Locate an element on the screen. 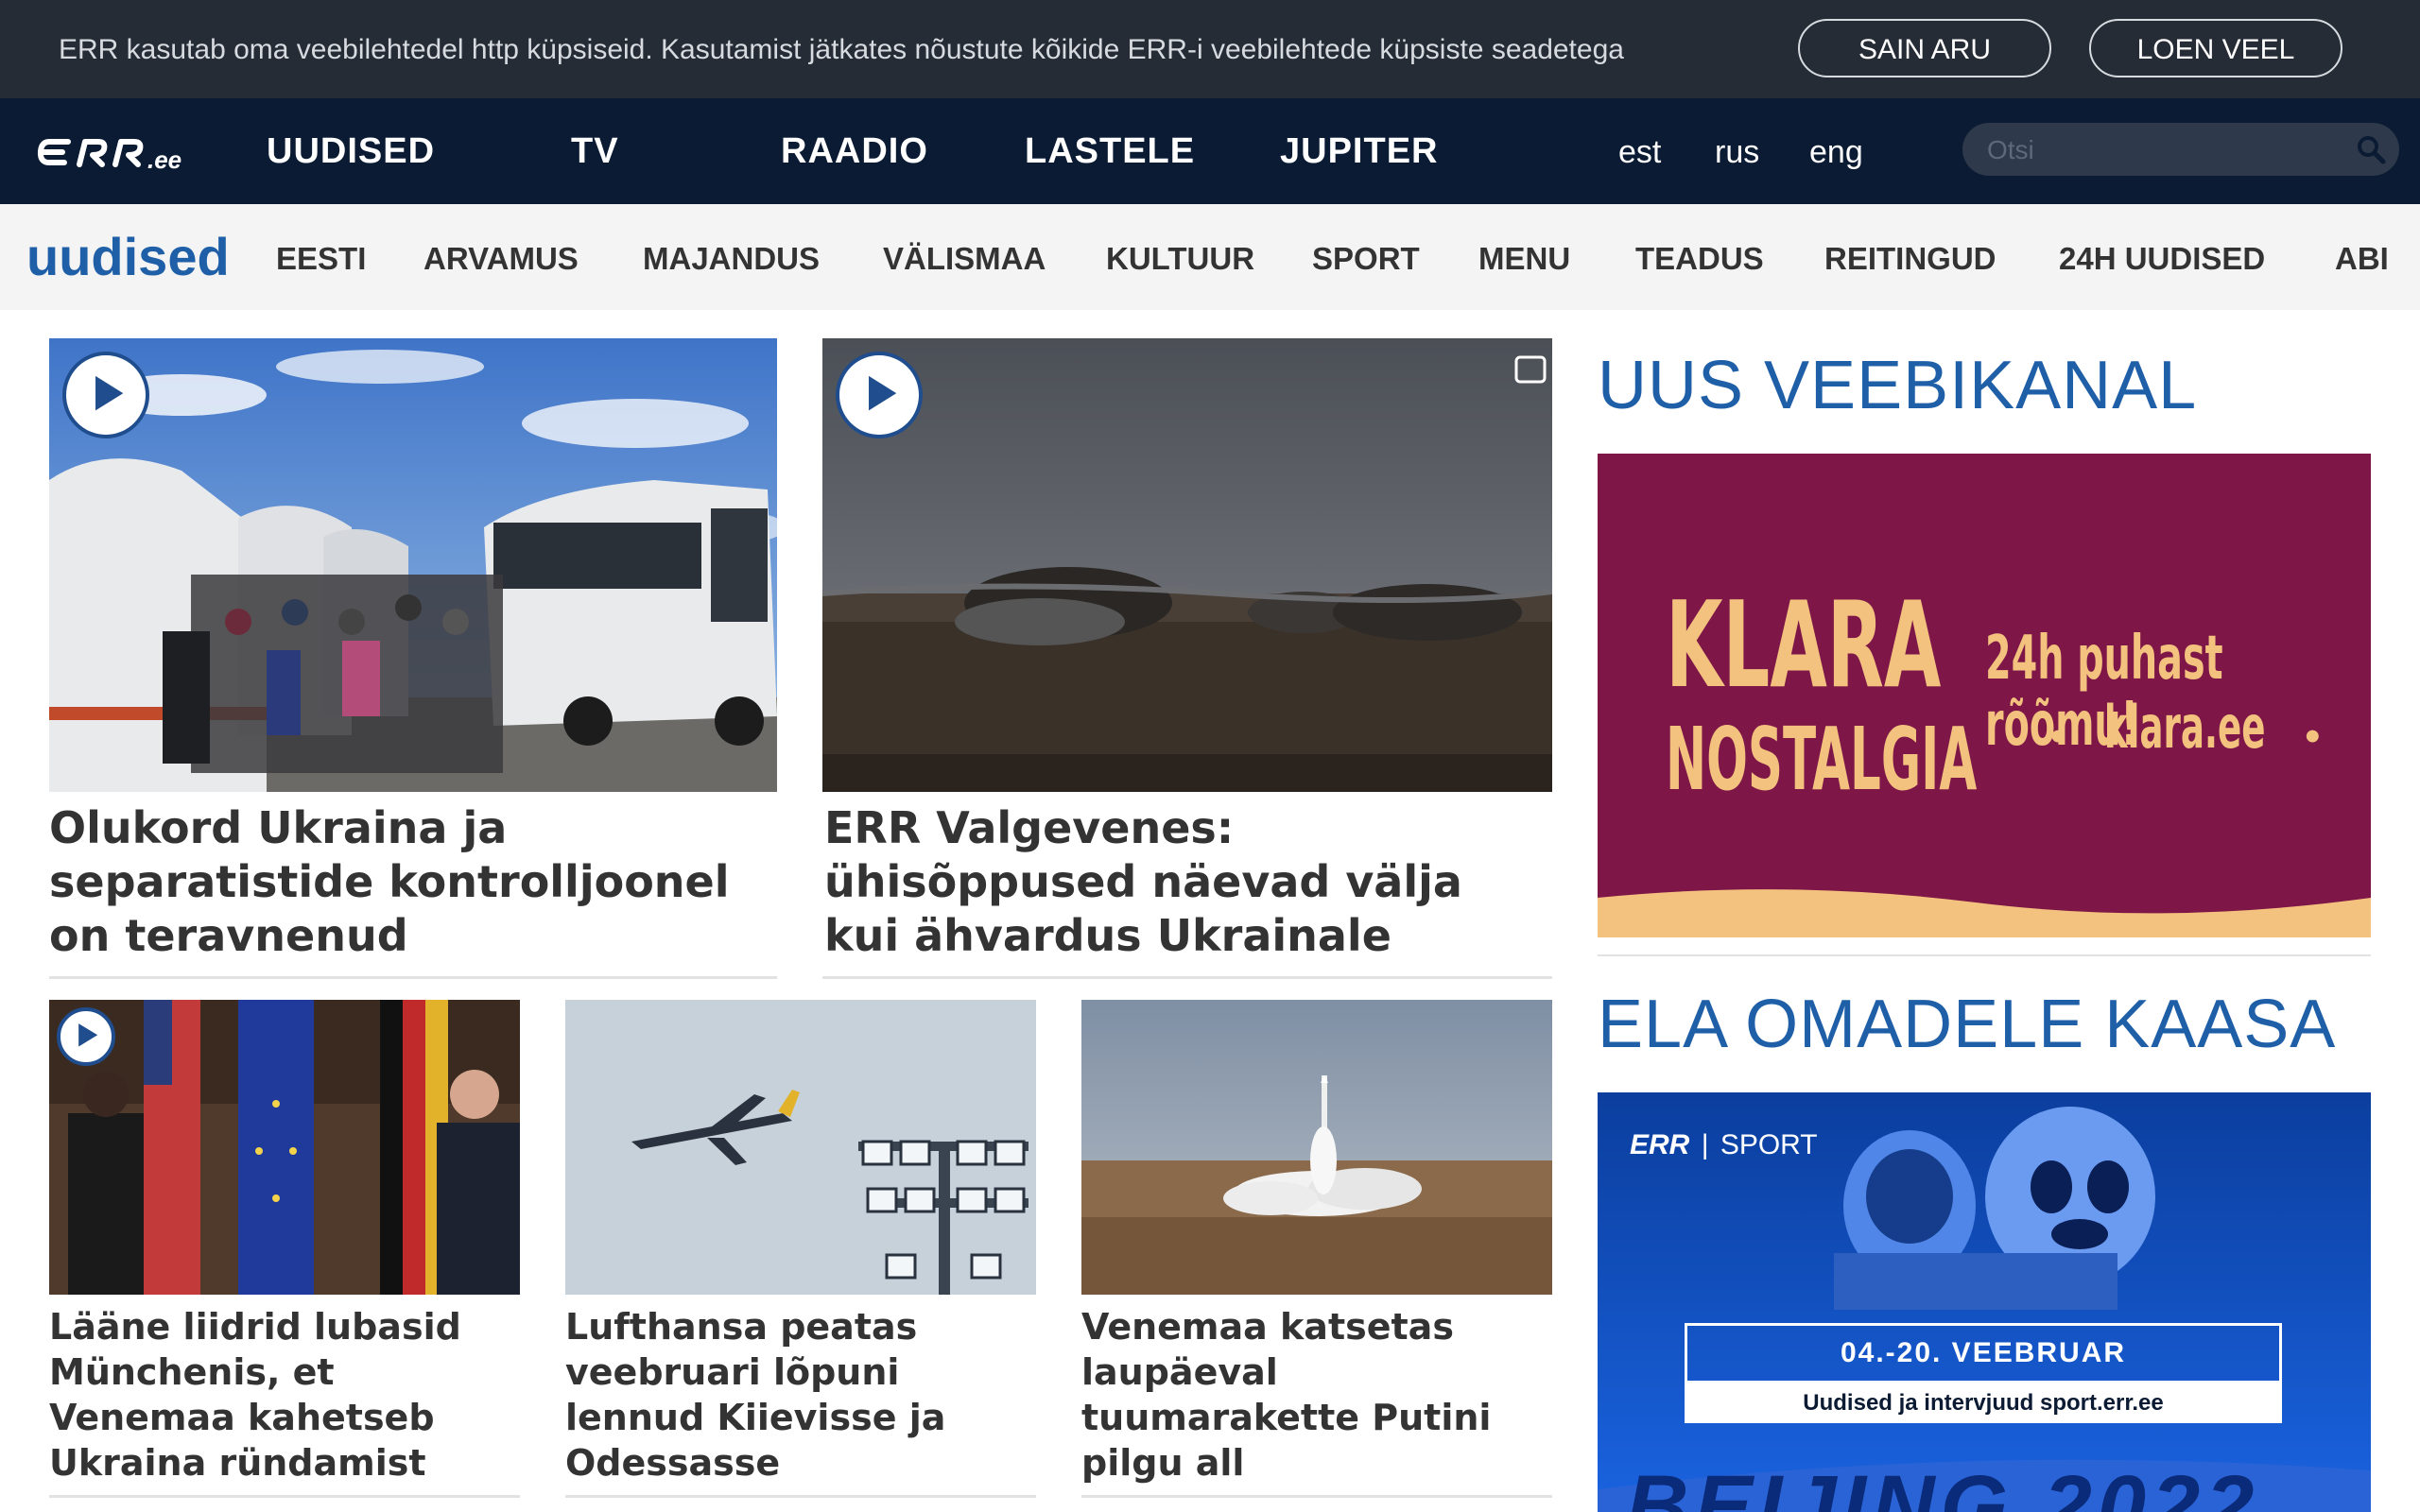  klara-title: KLARA is located at coordinates (1804, 645).